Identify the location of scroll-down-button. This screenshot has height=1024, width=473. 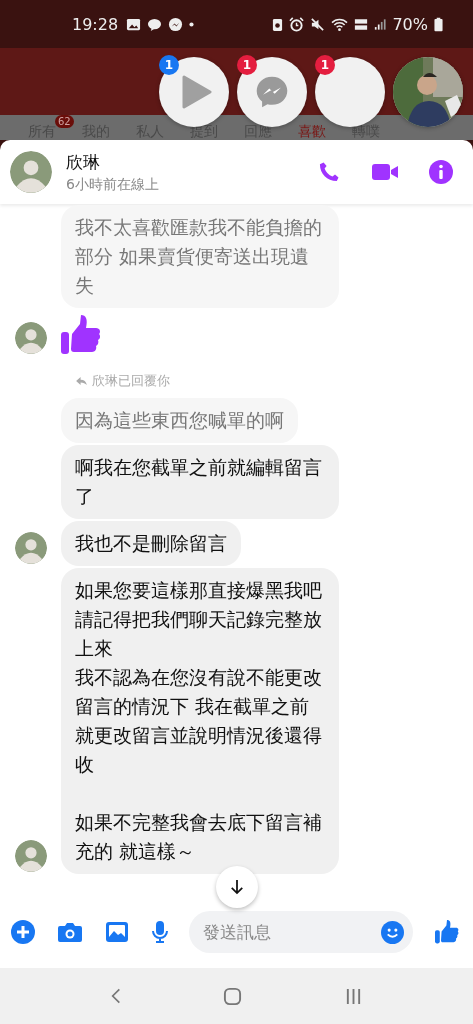
(237, 887).